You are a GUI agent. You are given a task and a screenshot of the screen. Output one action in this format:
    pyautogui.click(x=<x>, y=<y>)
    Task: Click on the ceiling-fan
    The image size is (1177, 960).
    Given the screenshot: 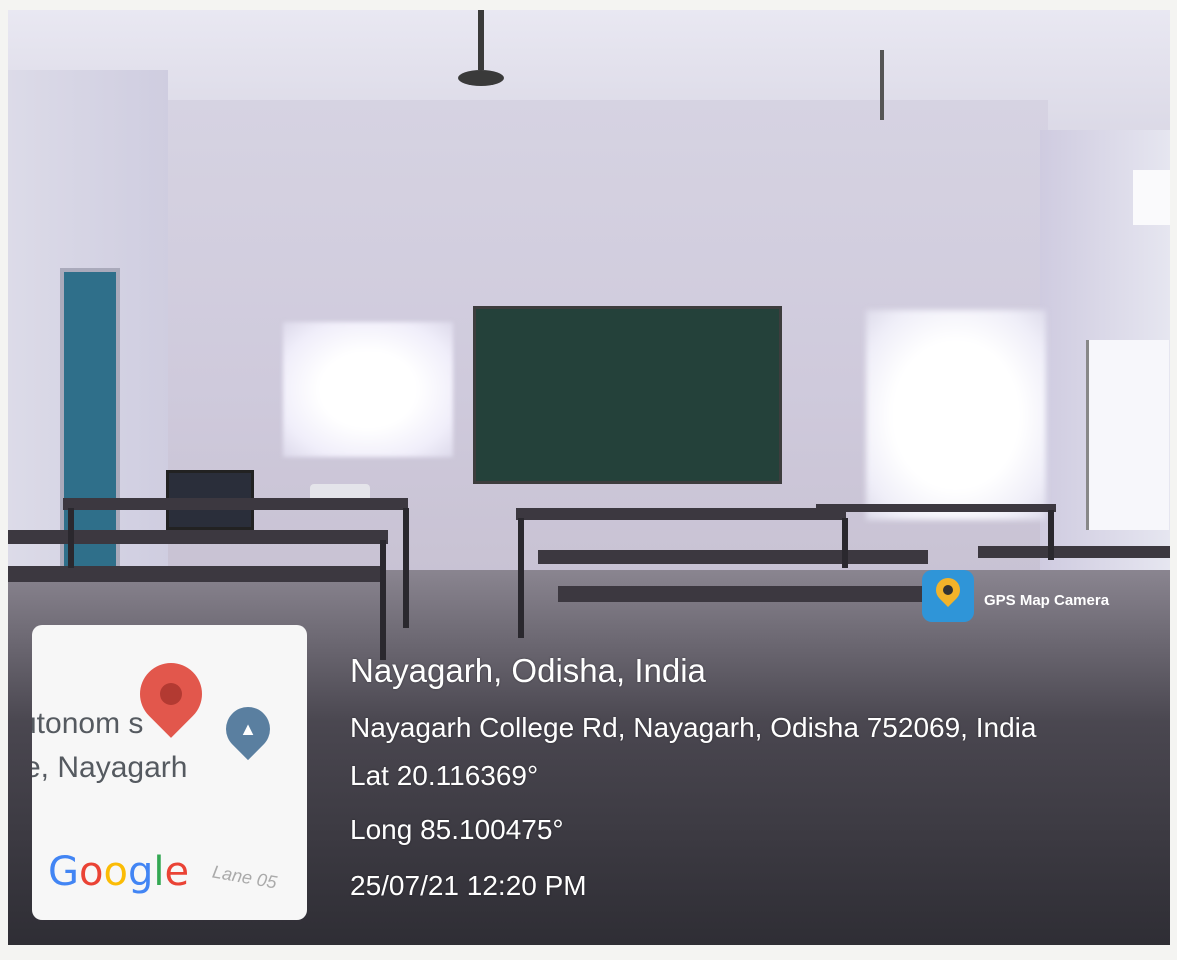 What is the action you would take?
    pyautogui.click(x=481, y=78)
    